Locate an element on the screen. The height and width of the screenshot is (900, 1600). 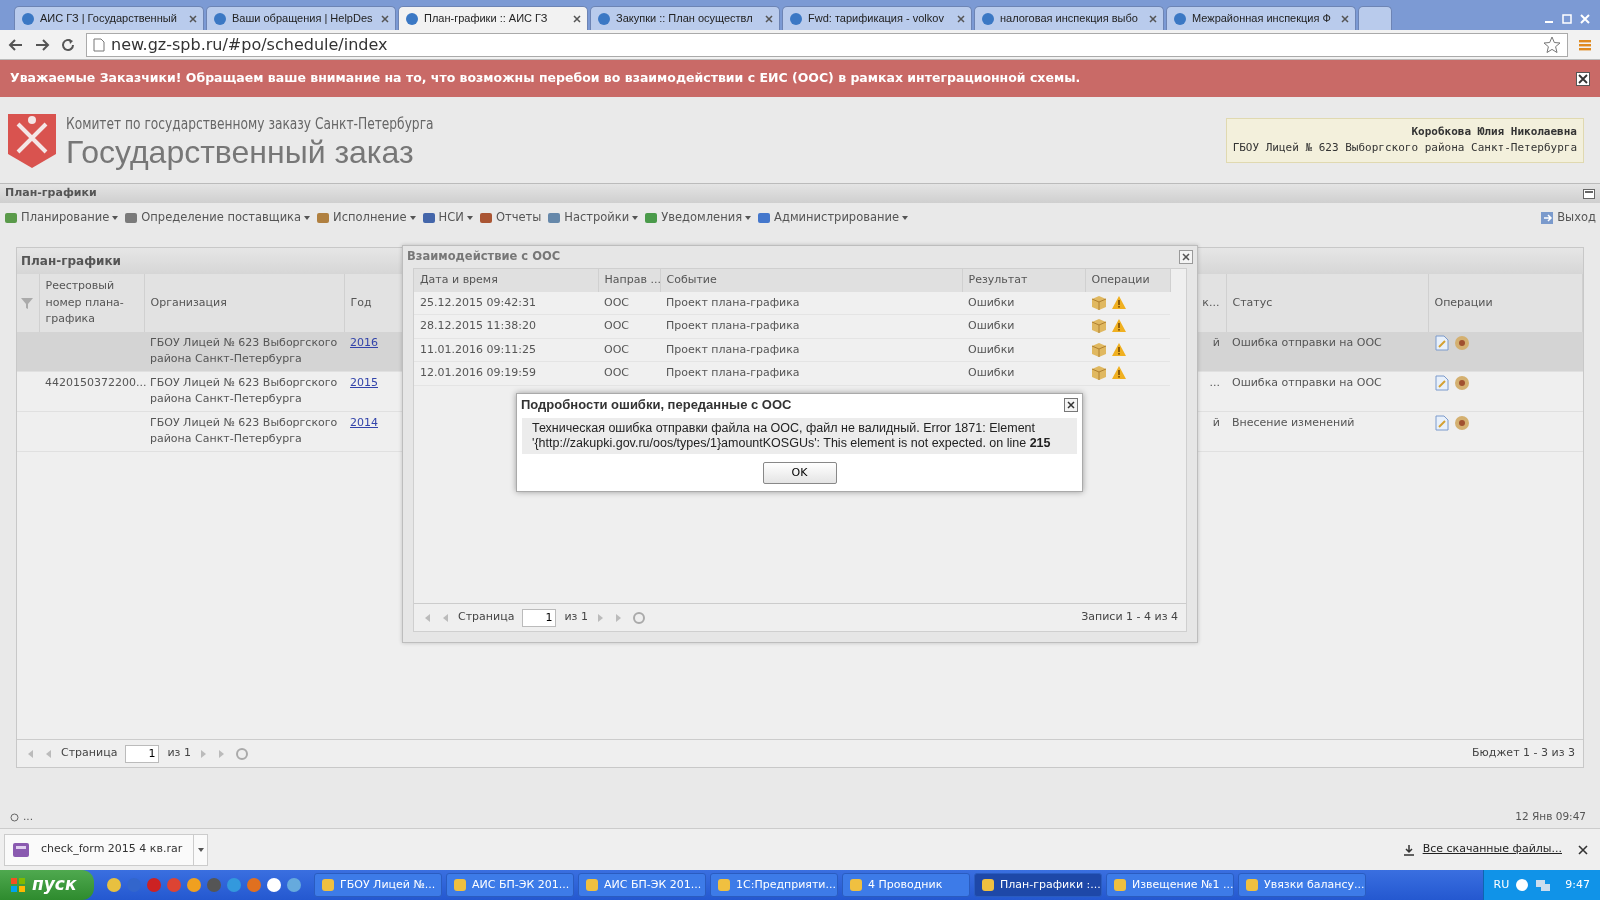
filter-icon is located at coordinates (27, 302).